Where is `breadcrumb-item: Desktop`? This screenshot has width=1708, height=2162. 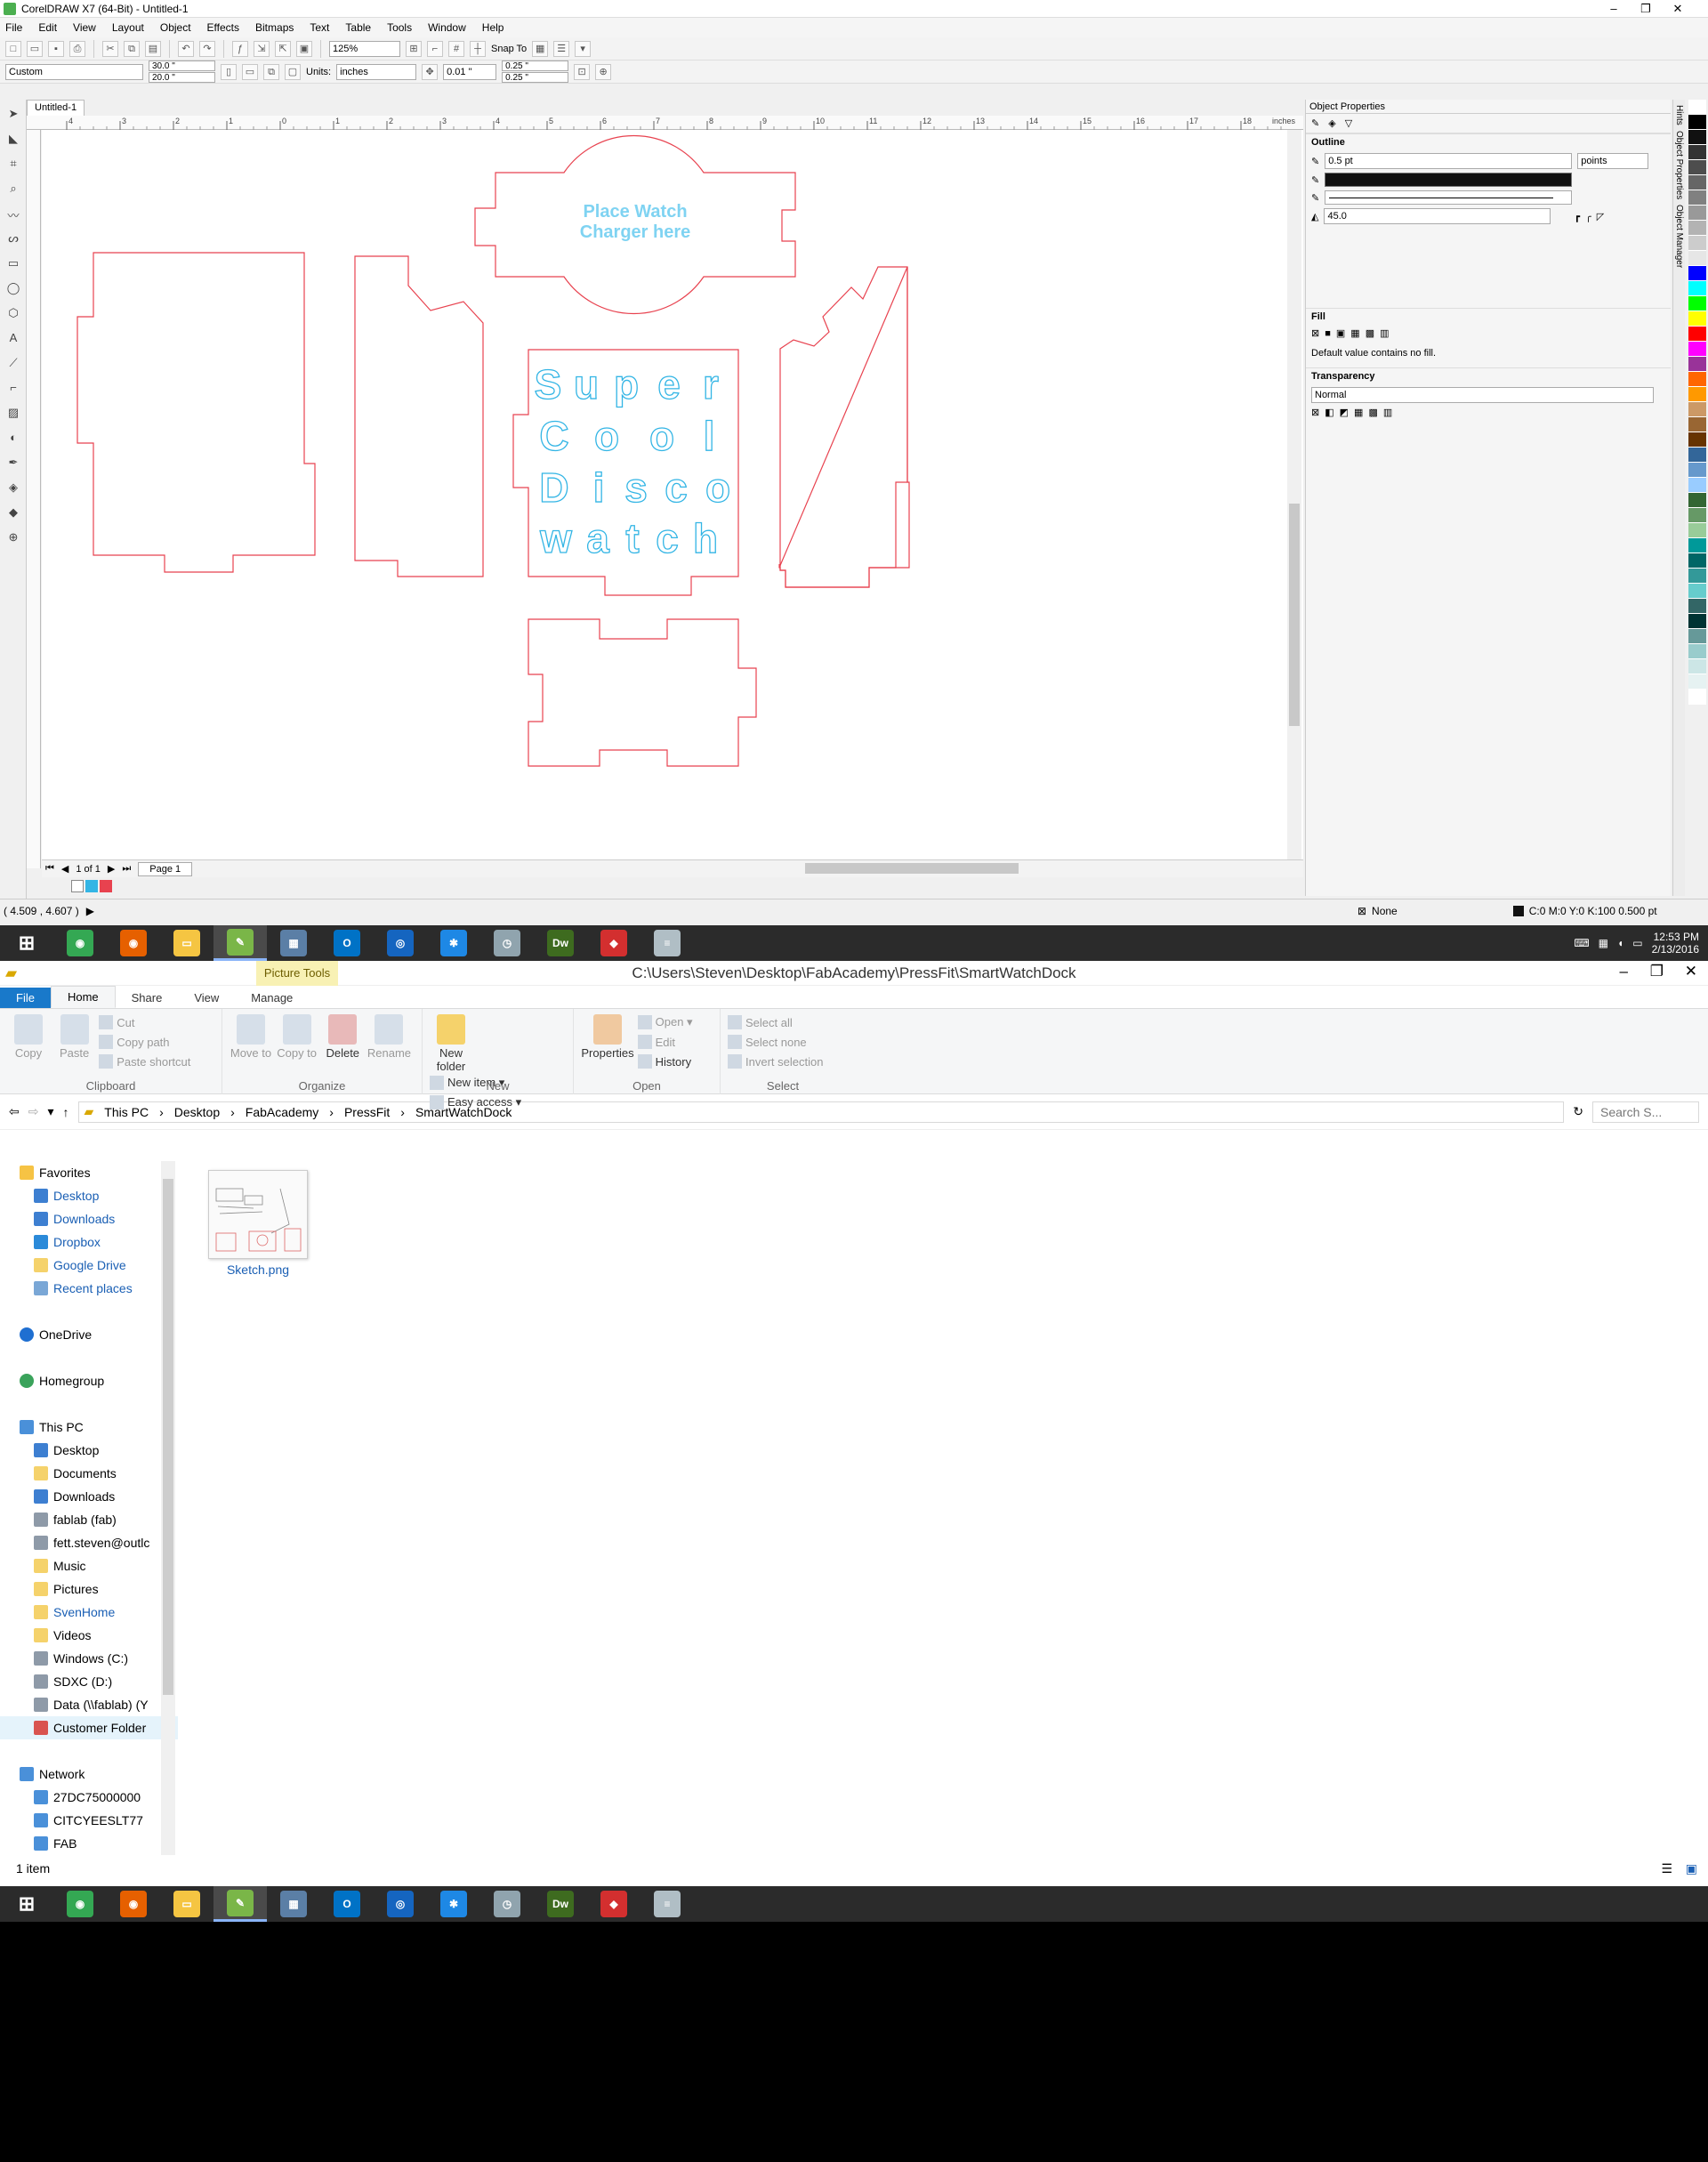
breadcrumb-item: Desktop is located at coordinates (197, 1112).